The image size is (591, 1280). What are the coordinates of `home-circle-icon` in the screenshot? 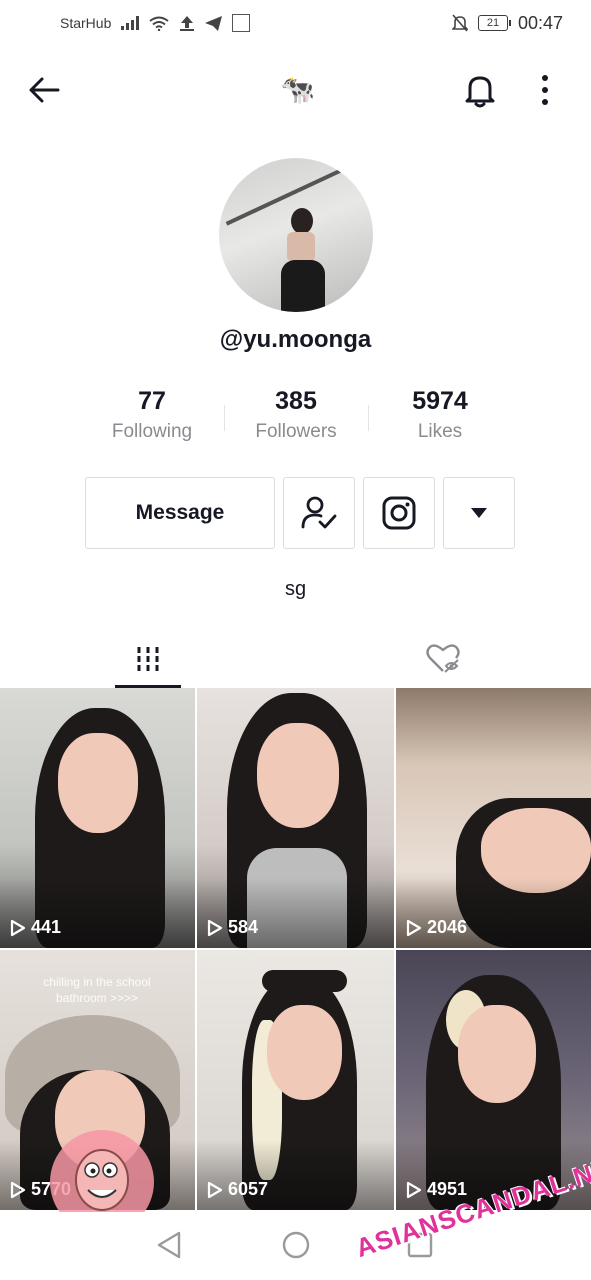 It's located at (296, 1245).